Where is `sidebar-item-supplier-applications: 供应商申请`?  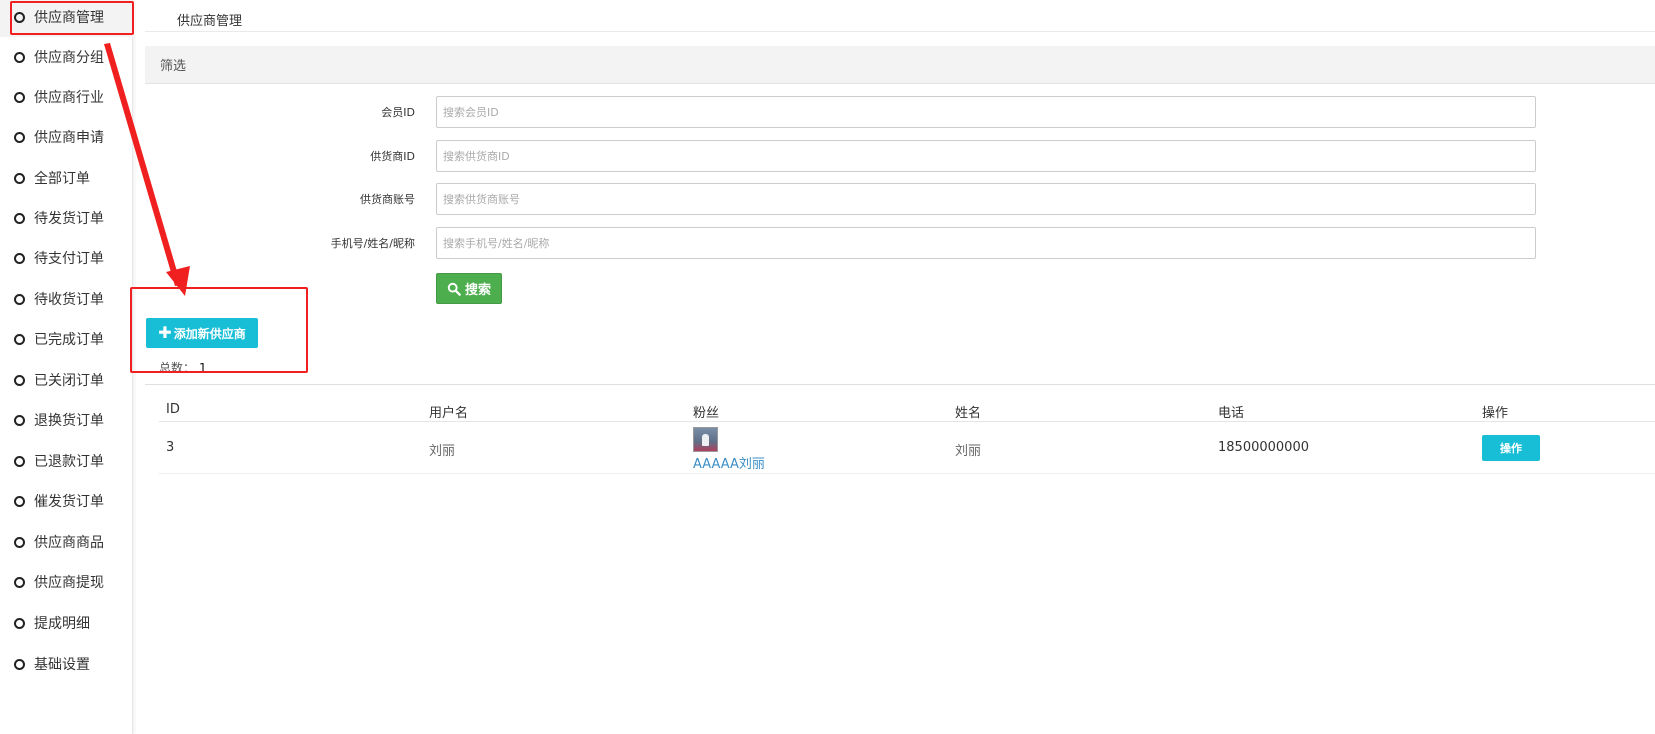
sidebar-item-supplier-applications: 供应商申请 is located at coordinates (66, 137).